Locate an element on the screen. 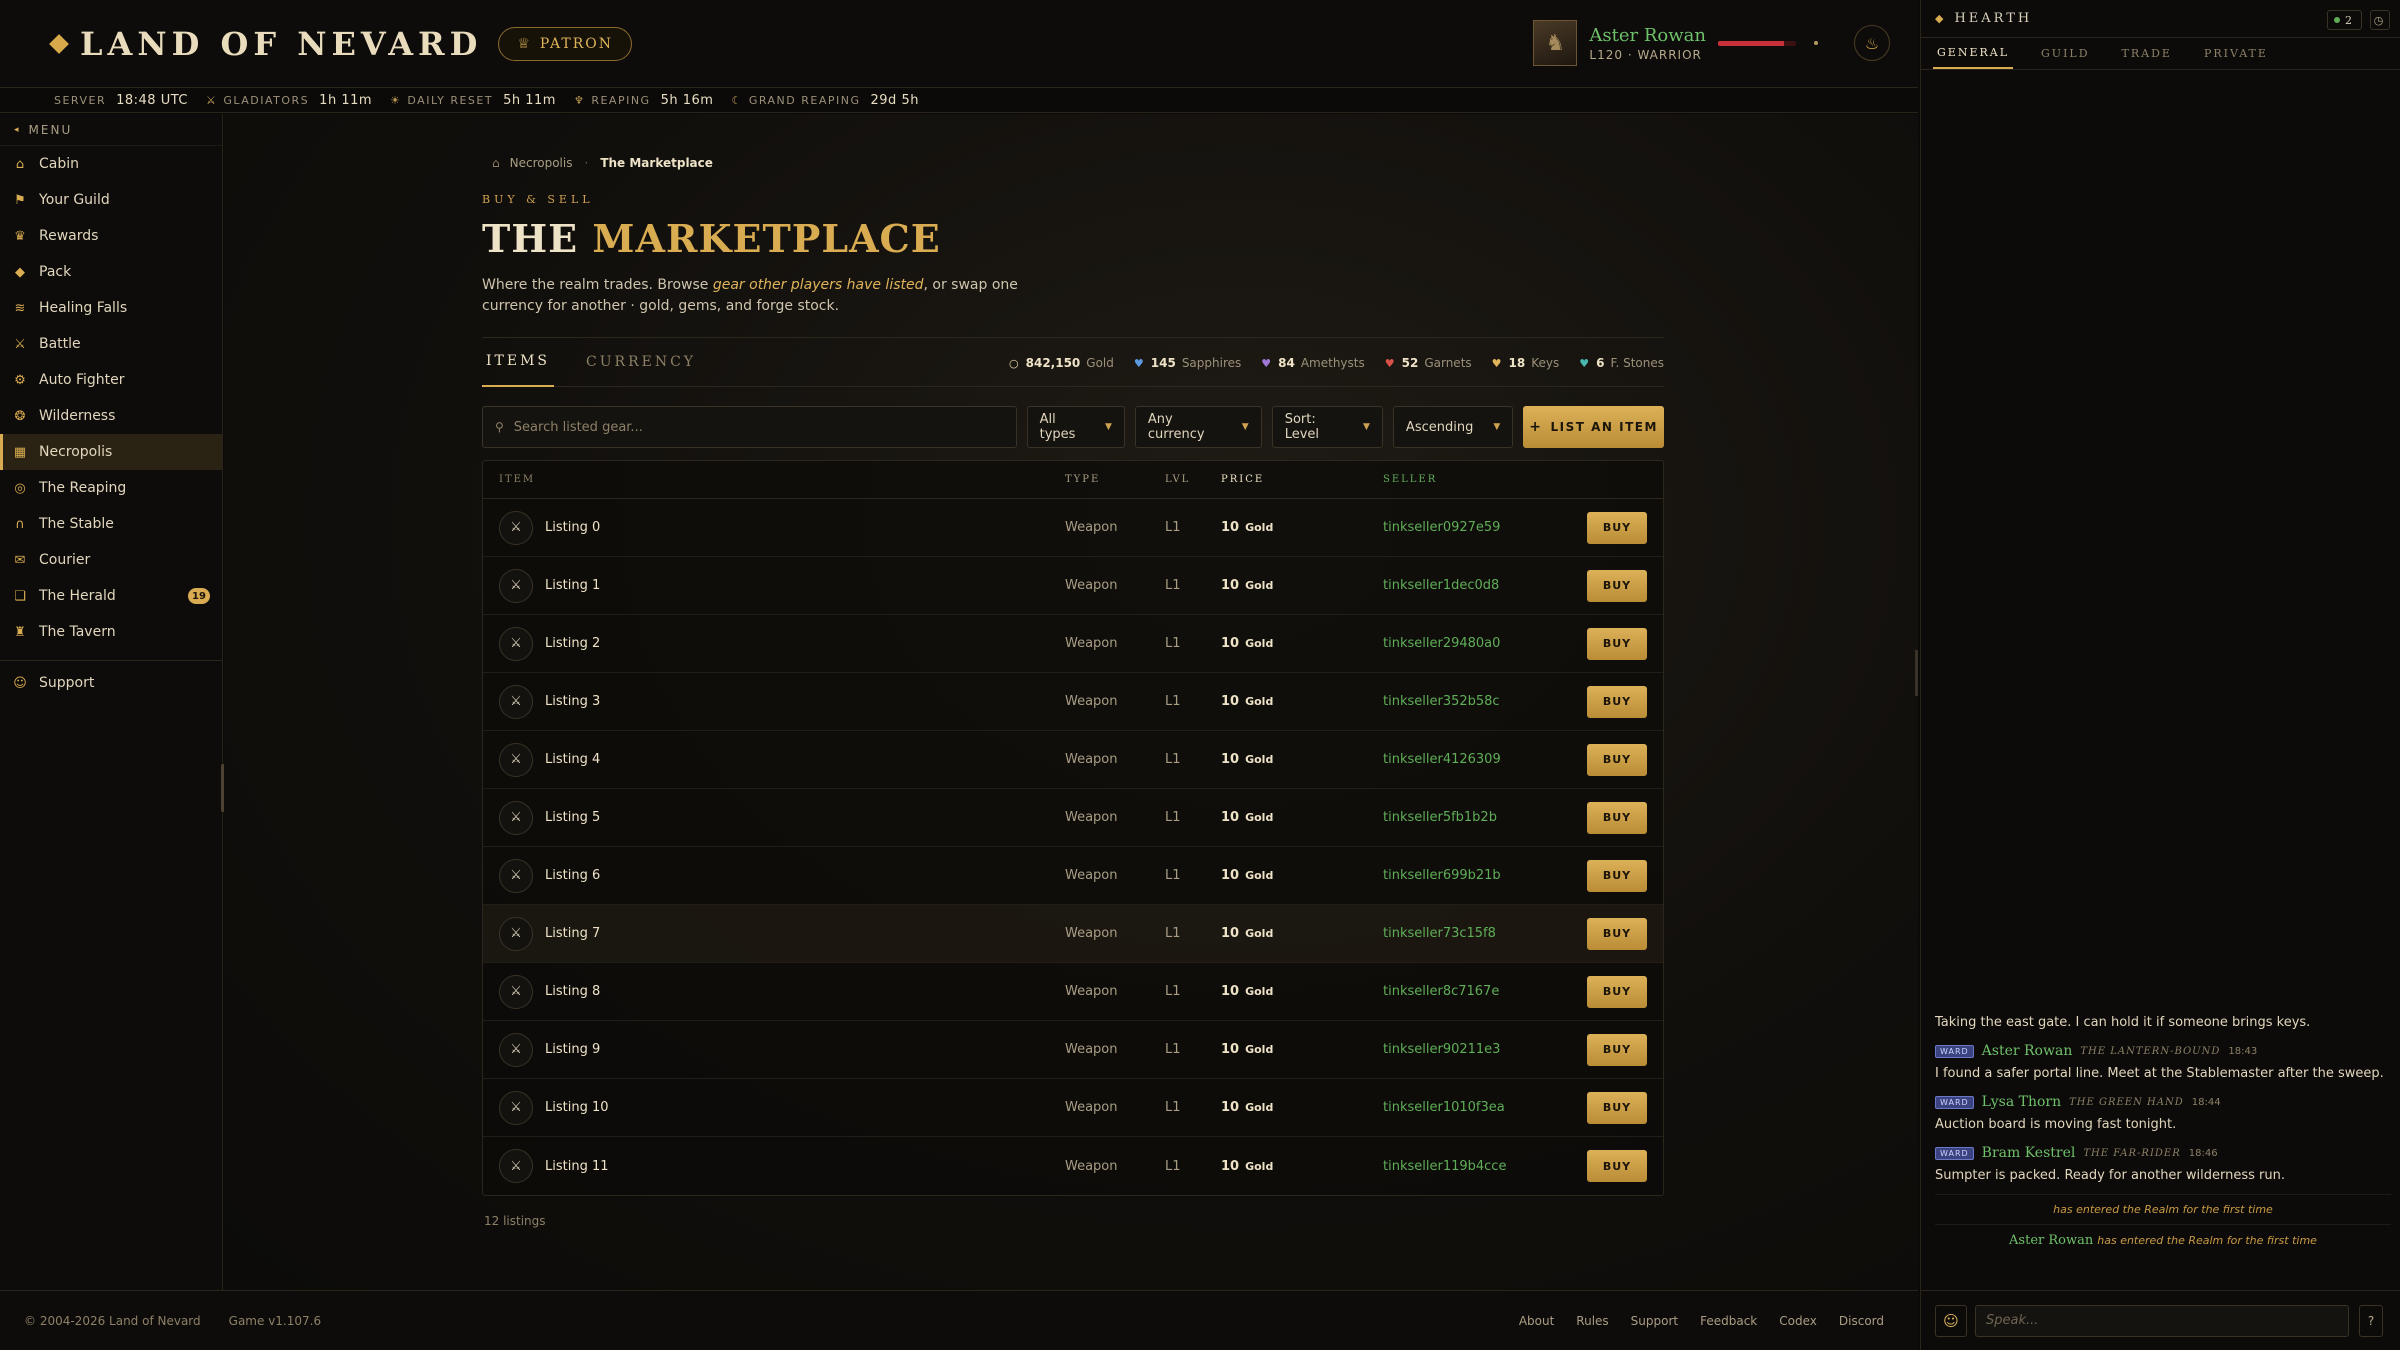 The height and width of the screenshot is (1350, 2400). col-header-lvl: LVL is located at coordinates (1193, 479).